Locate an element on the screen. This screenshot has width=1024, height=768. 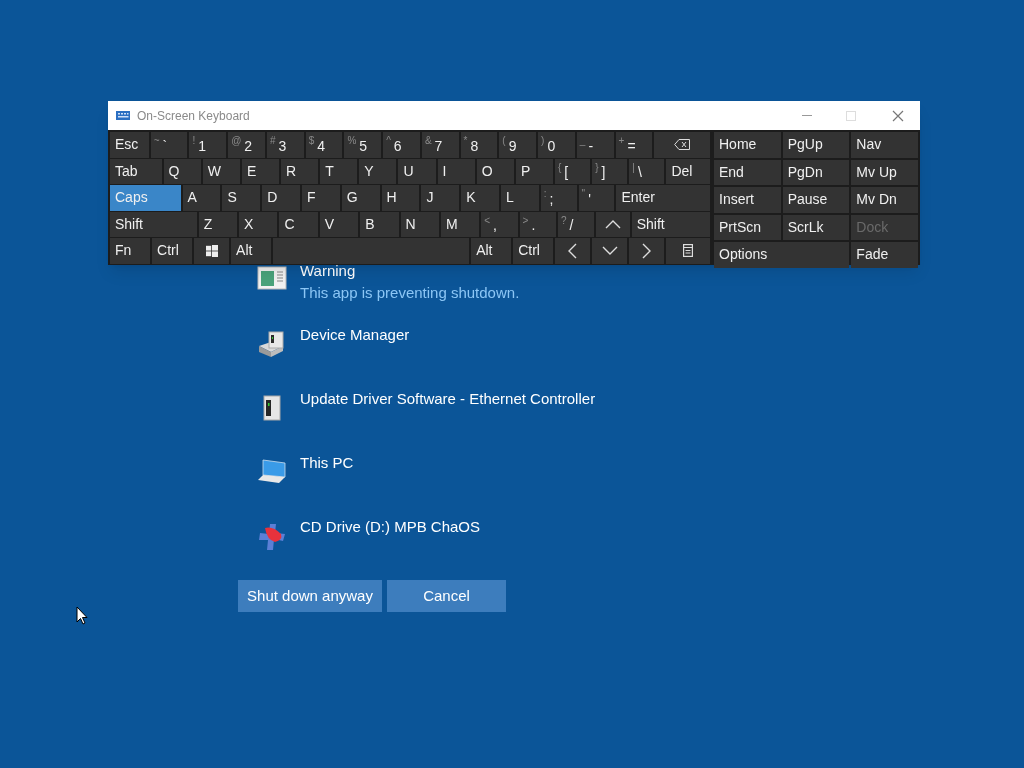
up-key is located at coordinates (613, 224).